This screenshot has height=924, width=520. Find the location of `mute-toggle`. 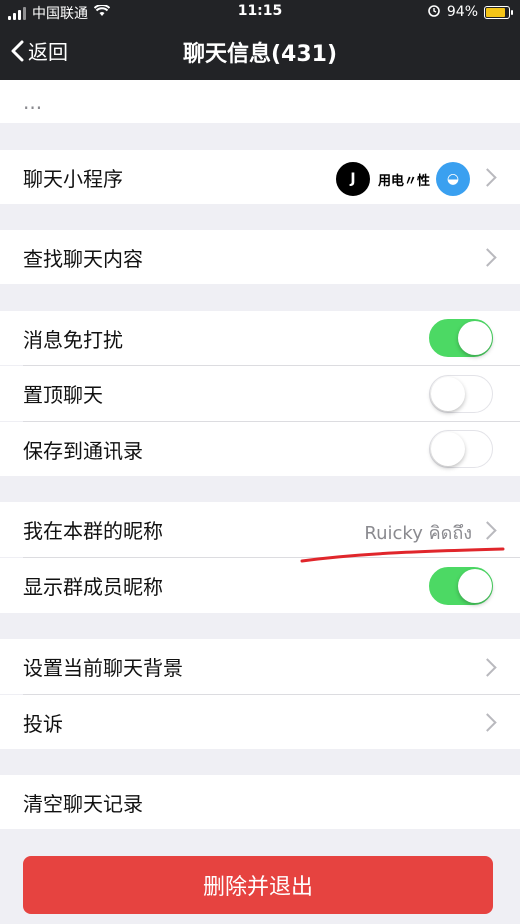

mute-toggle is located at coordinates (461, 338).